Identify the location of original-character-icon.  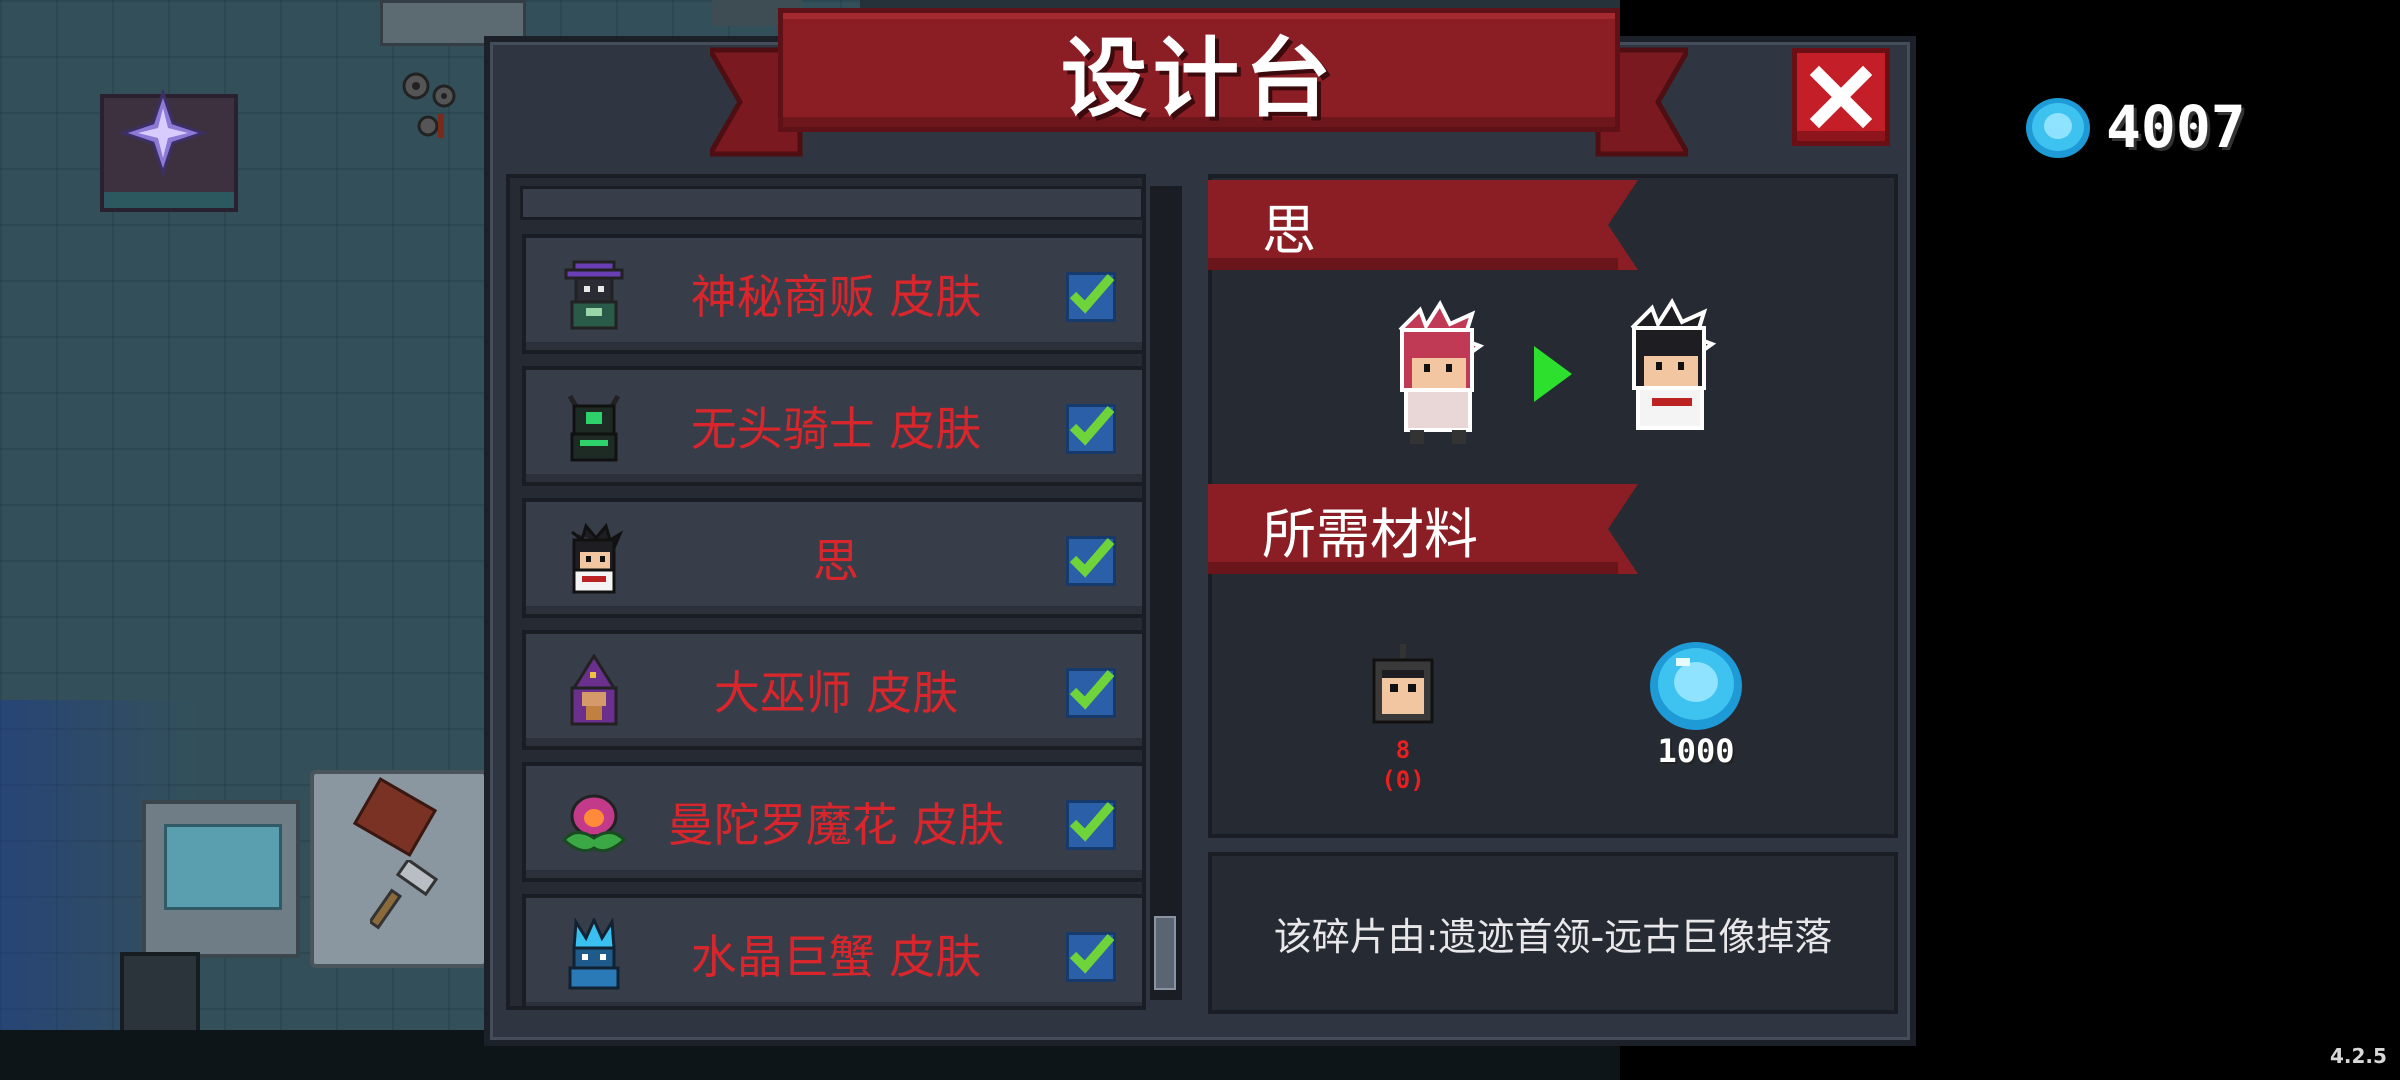
(1441, 372).